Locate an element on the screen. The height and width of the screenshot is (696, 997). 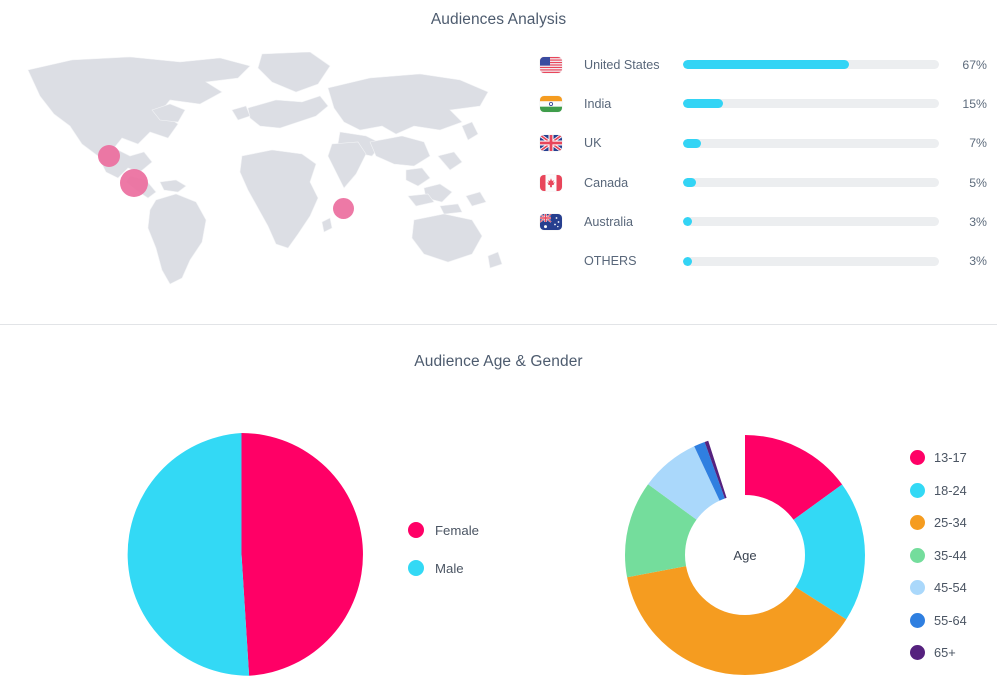
legend-label: 25-34 is located at coordinates (950, 522).